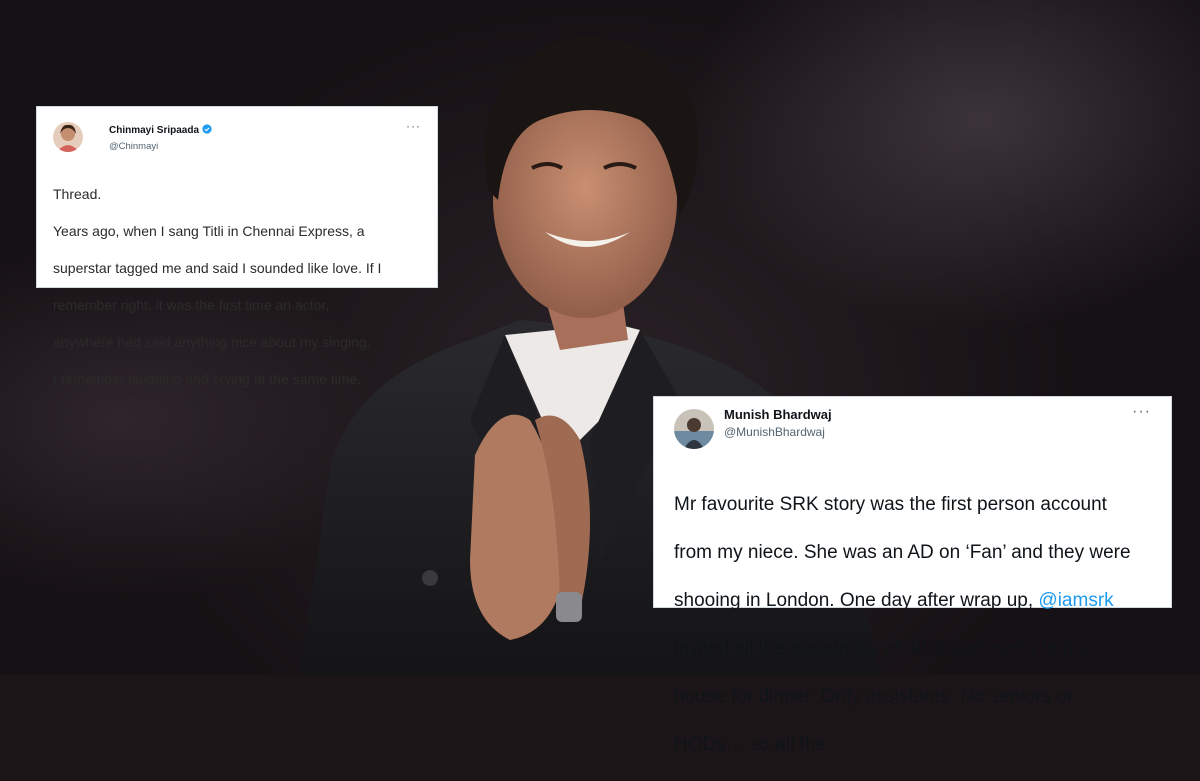 The height and width of the screenshot is (781, 1200). Describe the element at coordinates (160, 146) in the screenshot. I see `user-handle: @Chinmayi` at that location.